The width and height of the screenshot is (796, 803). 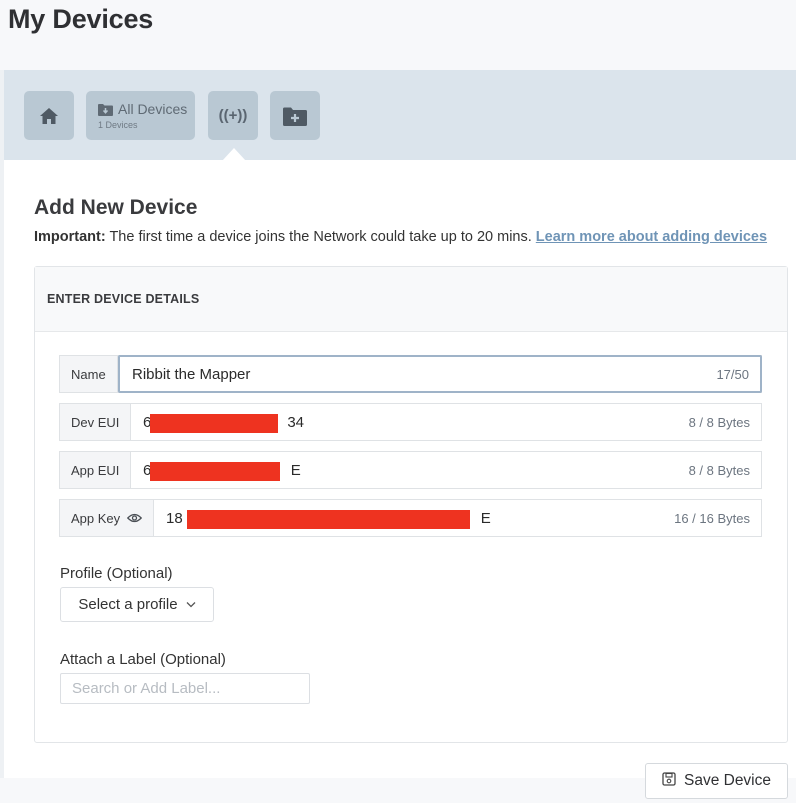 I want to click on left-edge, so click(x=2, y=436).